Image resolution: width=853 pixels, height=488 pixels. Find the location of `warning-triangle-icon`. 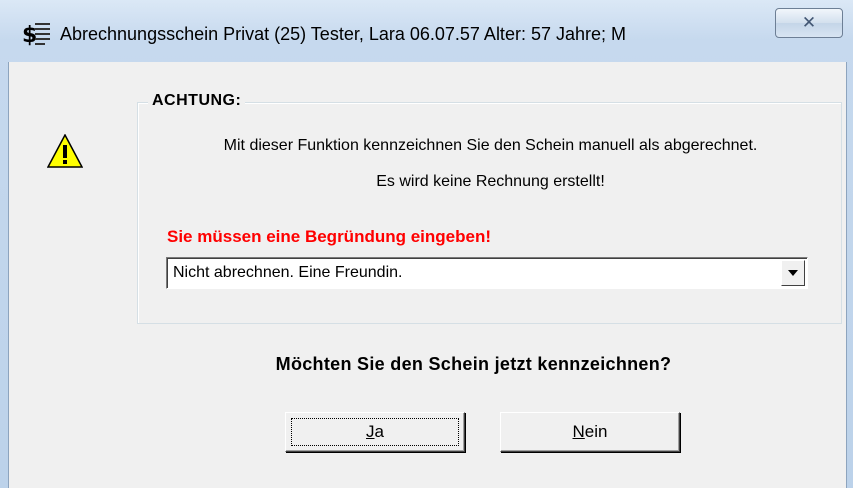

warning-triangle-icon is located at coordinates (65, 150).